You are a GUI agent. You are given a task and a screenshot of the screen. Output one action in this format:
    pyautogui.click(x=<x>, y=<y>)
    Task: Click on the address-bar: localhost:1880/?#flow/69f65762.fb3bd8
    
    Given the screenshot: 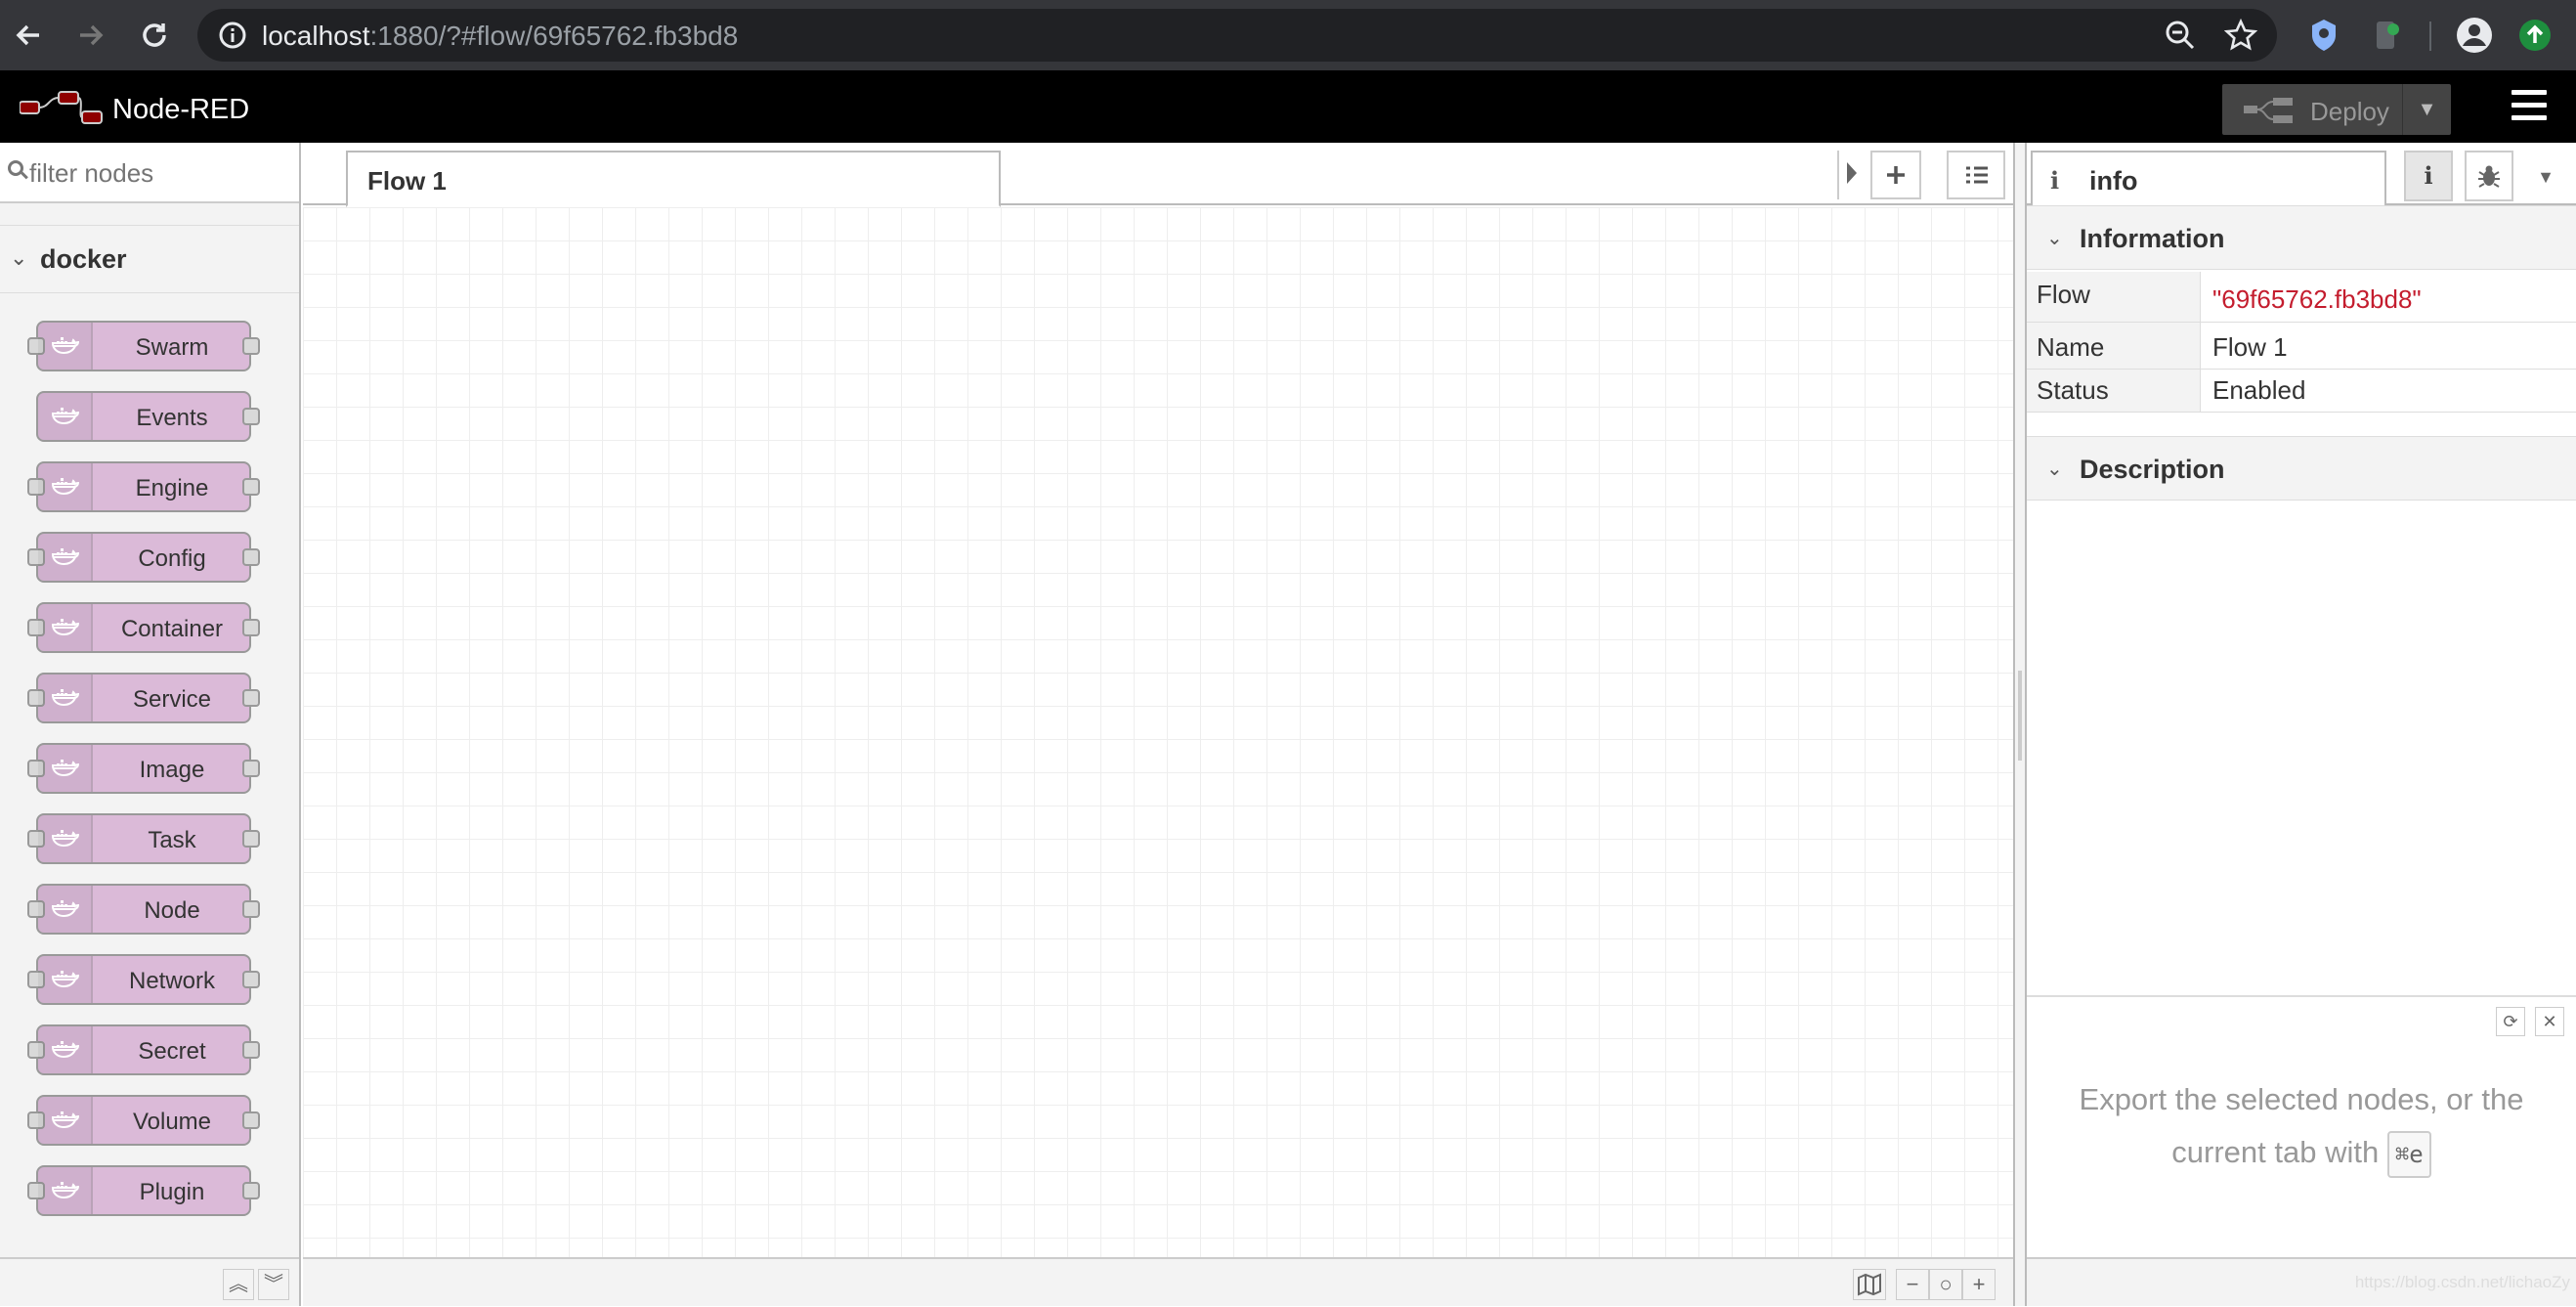 What is the action you would take?
    pyautogui.click(x=1237, y=35)
    